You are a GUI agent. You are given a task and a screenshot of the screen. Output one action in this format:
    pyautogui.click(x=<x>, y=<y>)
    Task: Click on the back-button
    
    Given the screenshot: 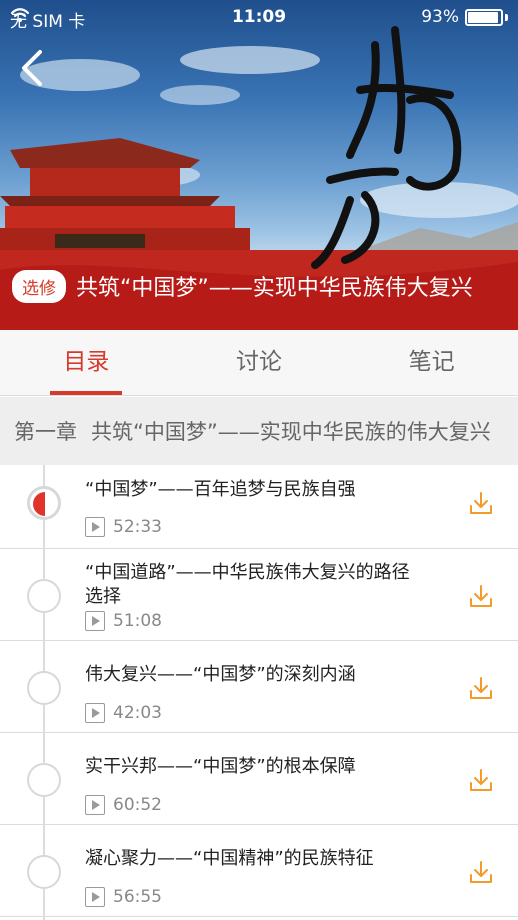 What is the action you would take?
    pyautogui.click(x=34, y=68)
    